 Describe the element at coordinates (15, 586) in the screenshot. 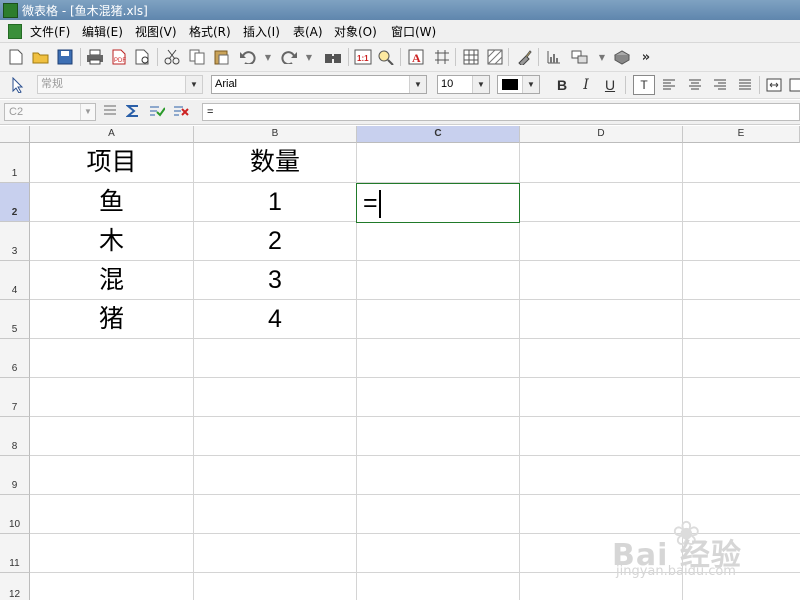

I see `row-header-12: 12` at that location.